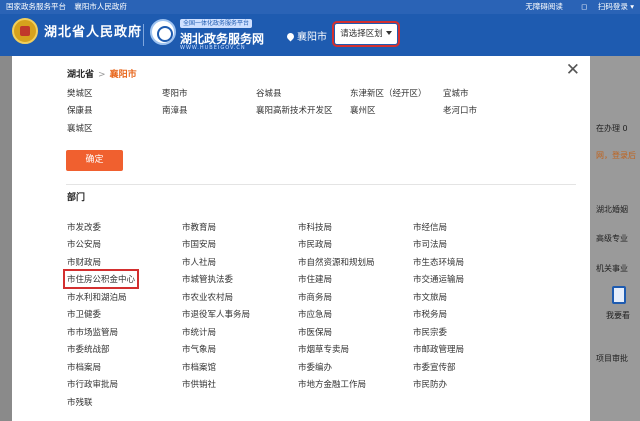 The height and width of the screenshot is (421, 640). Describe the element at coordinates (544, 6) in the screenshot. I see `accessibility-link: 无障碍阅读` at that location.